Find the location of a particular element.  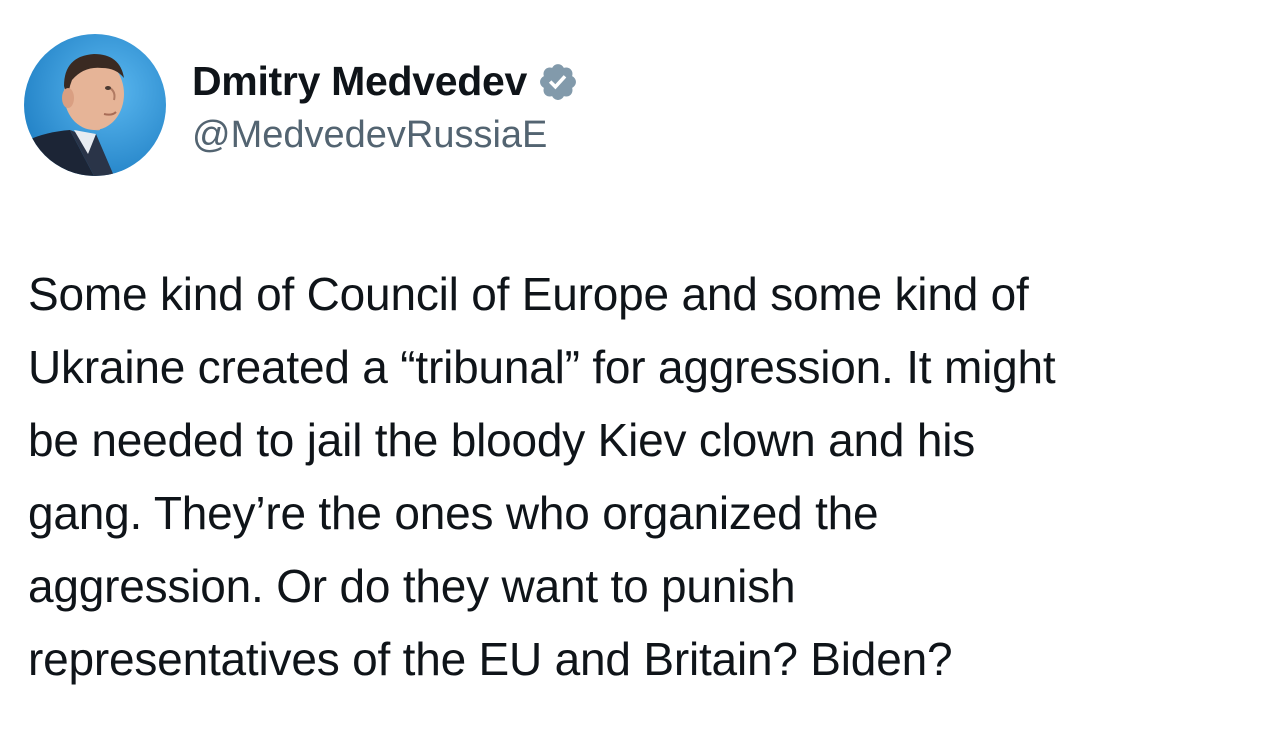

avatar-photo-icon is located at coordinates (95, 105).